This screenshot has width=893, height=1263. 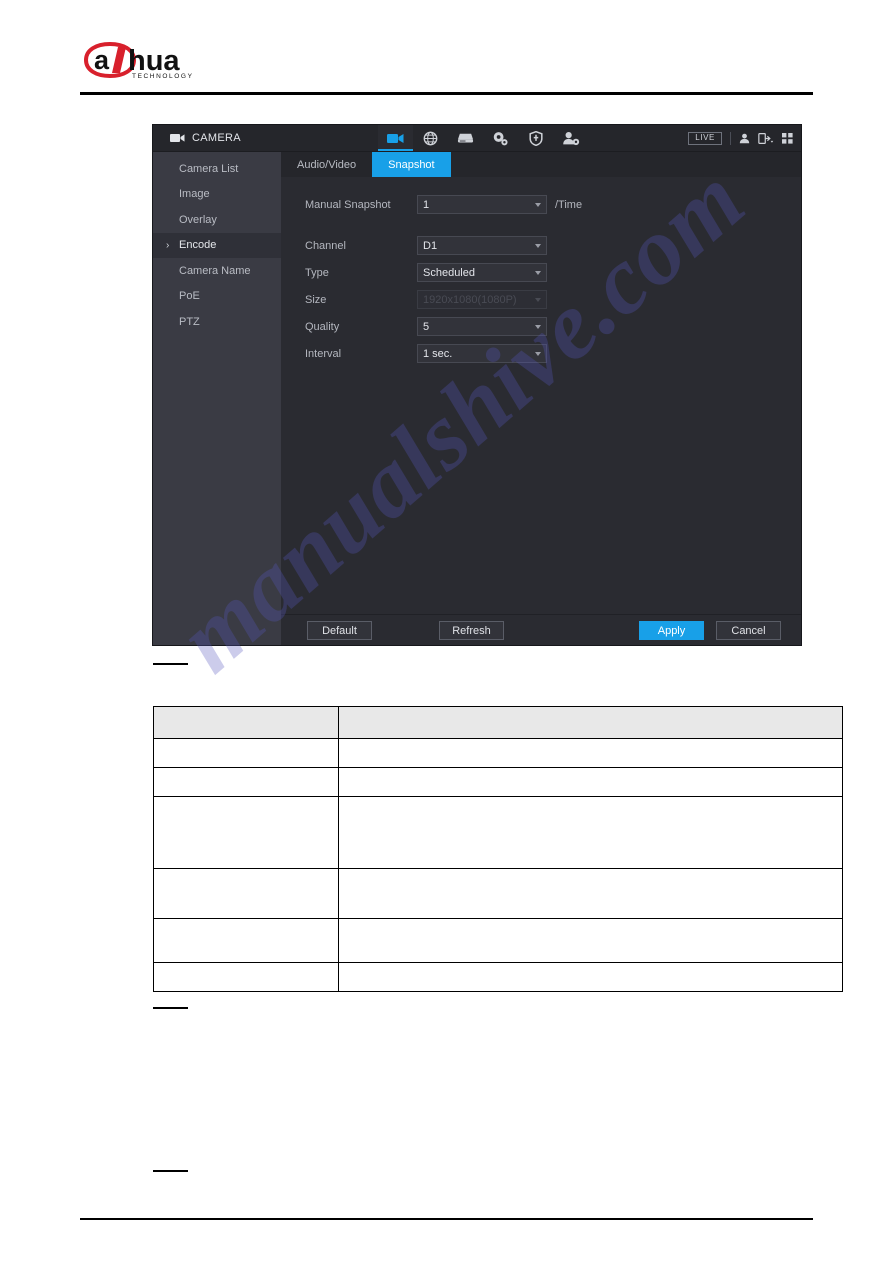 I want to click on tab-snapshot: Snapshot, so click(x=411, y=164).